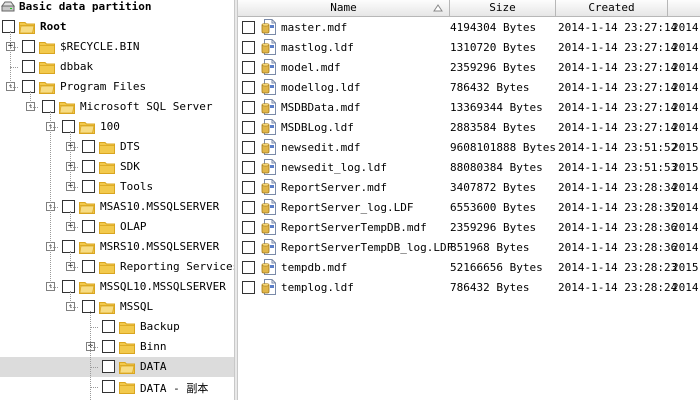  I want to click on tree-node-backup: Backup, so click(117, 327).